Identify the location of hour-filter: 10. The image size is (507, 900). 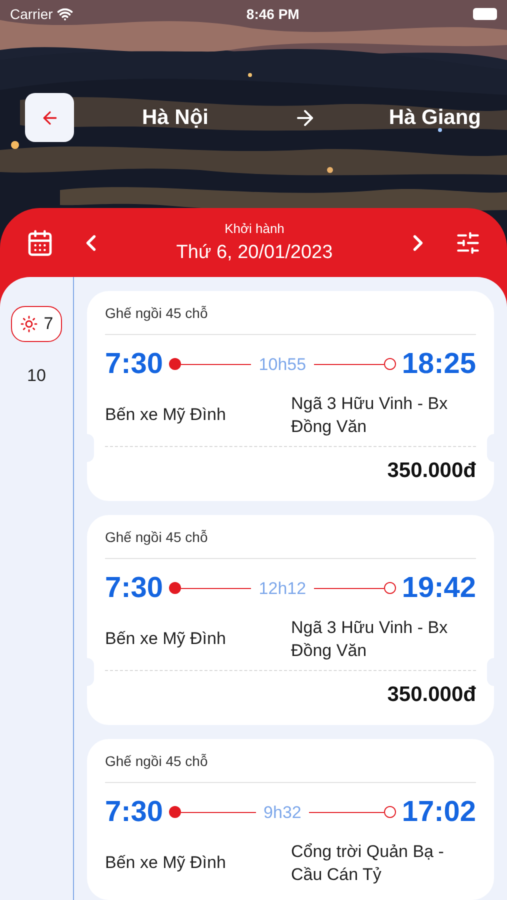
(36, 376).